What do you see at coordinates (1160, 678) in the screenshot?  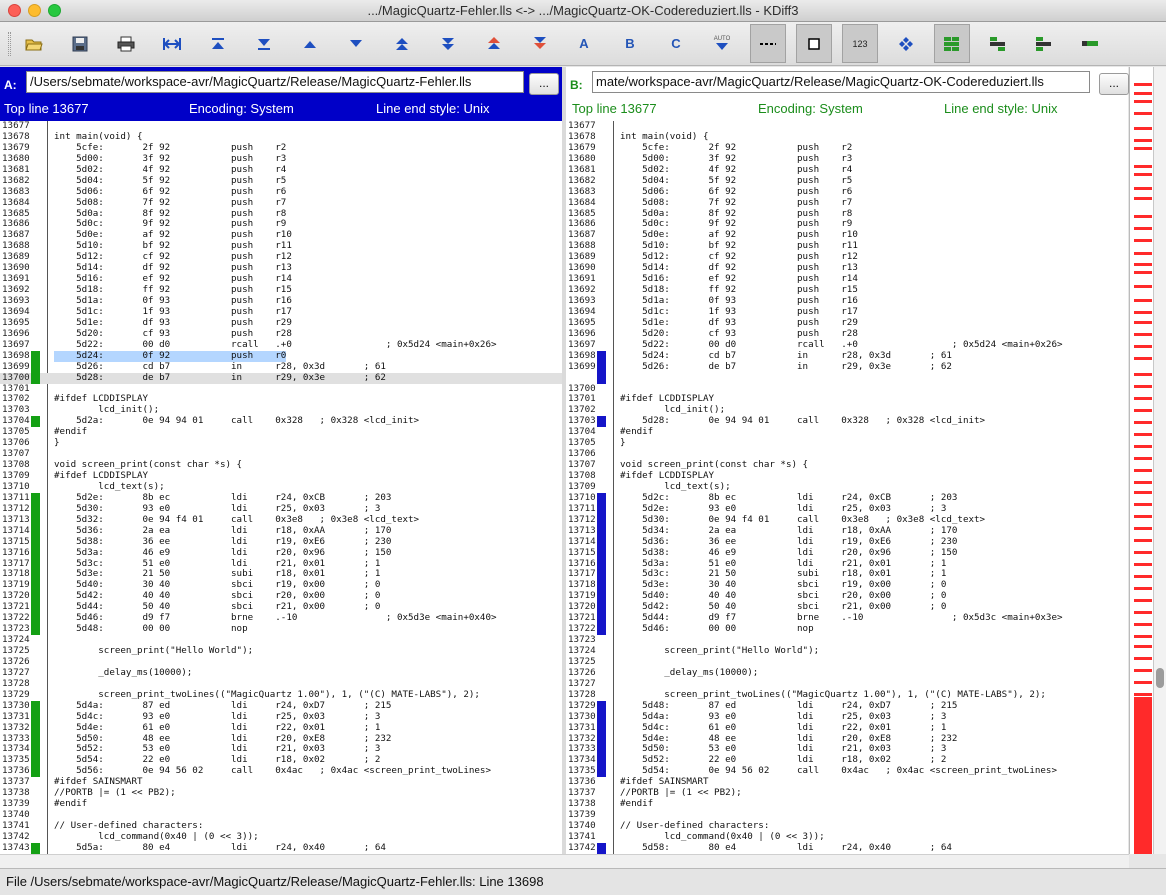 I see `scrollbar-thumb` at bounding box center [1160, 678].